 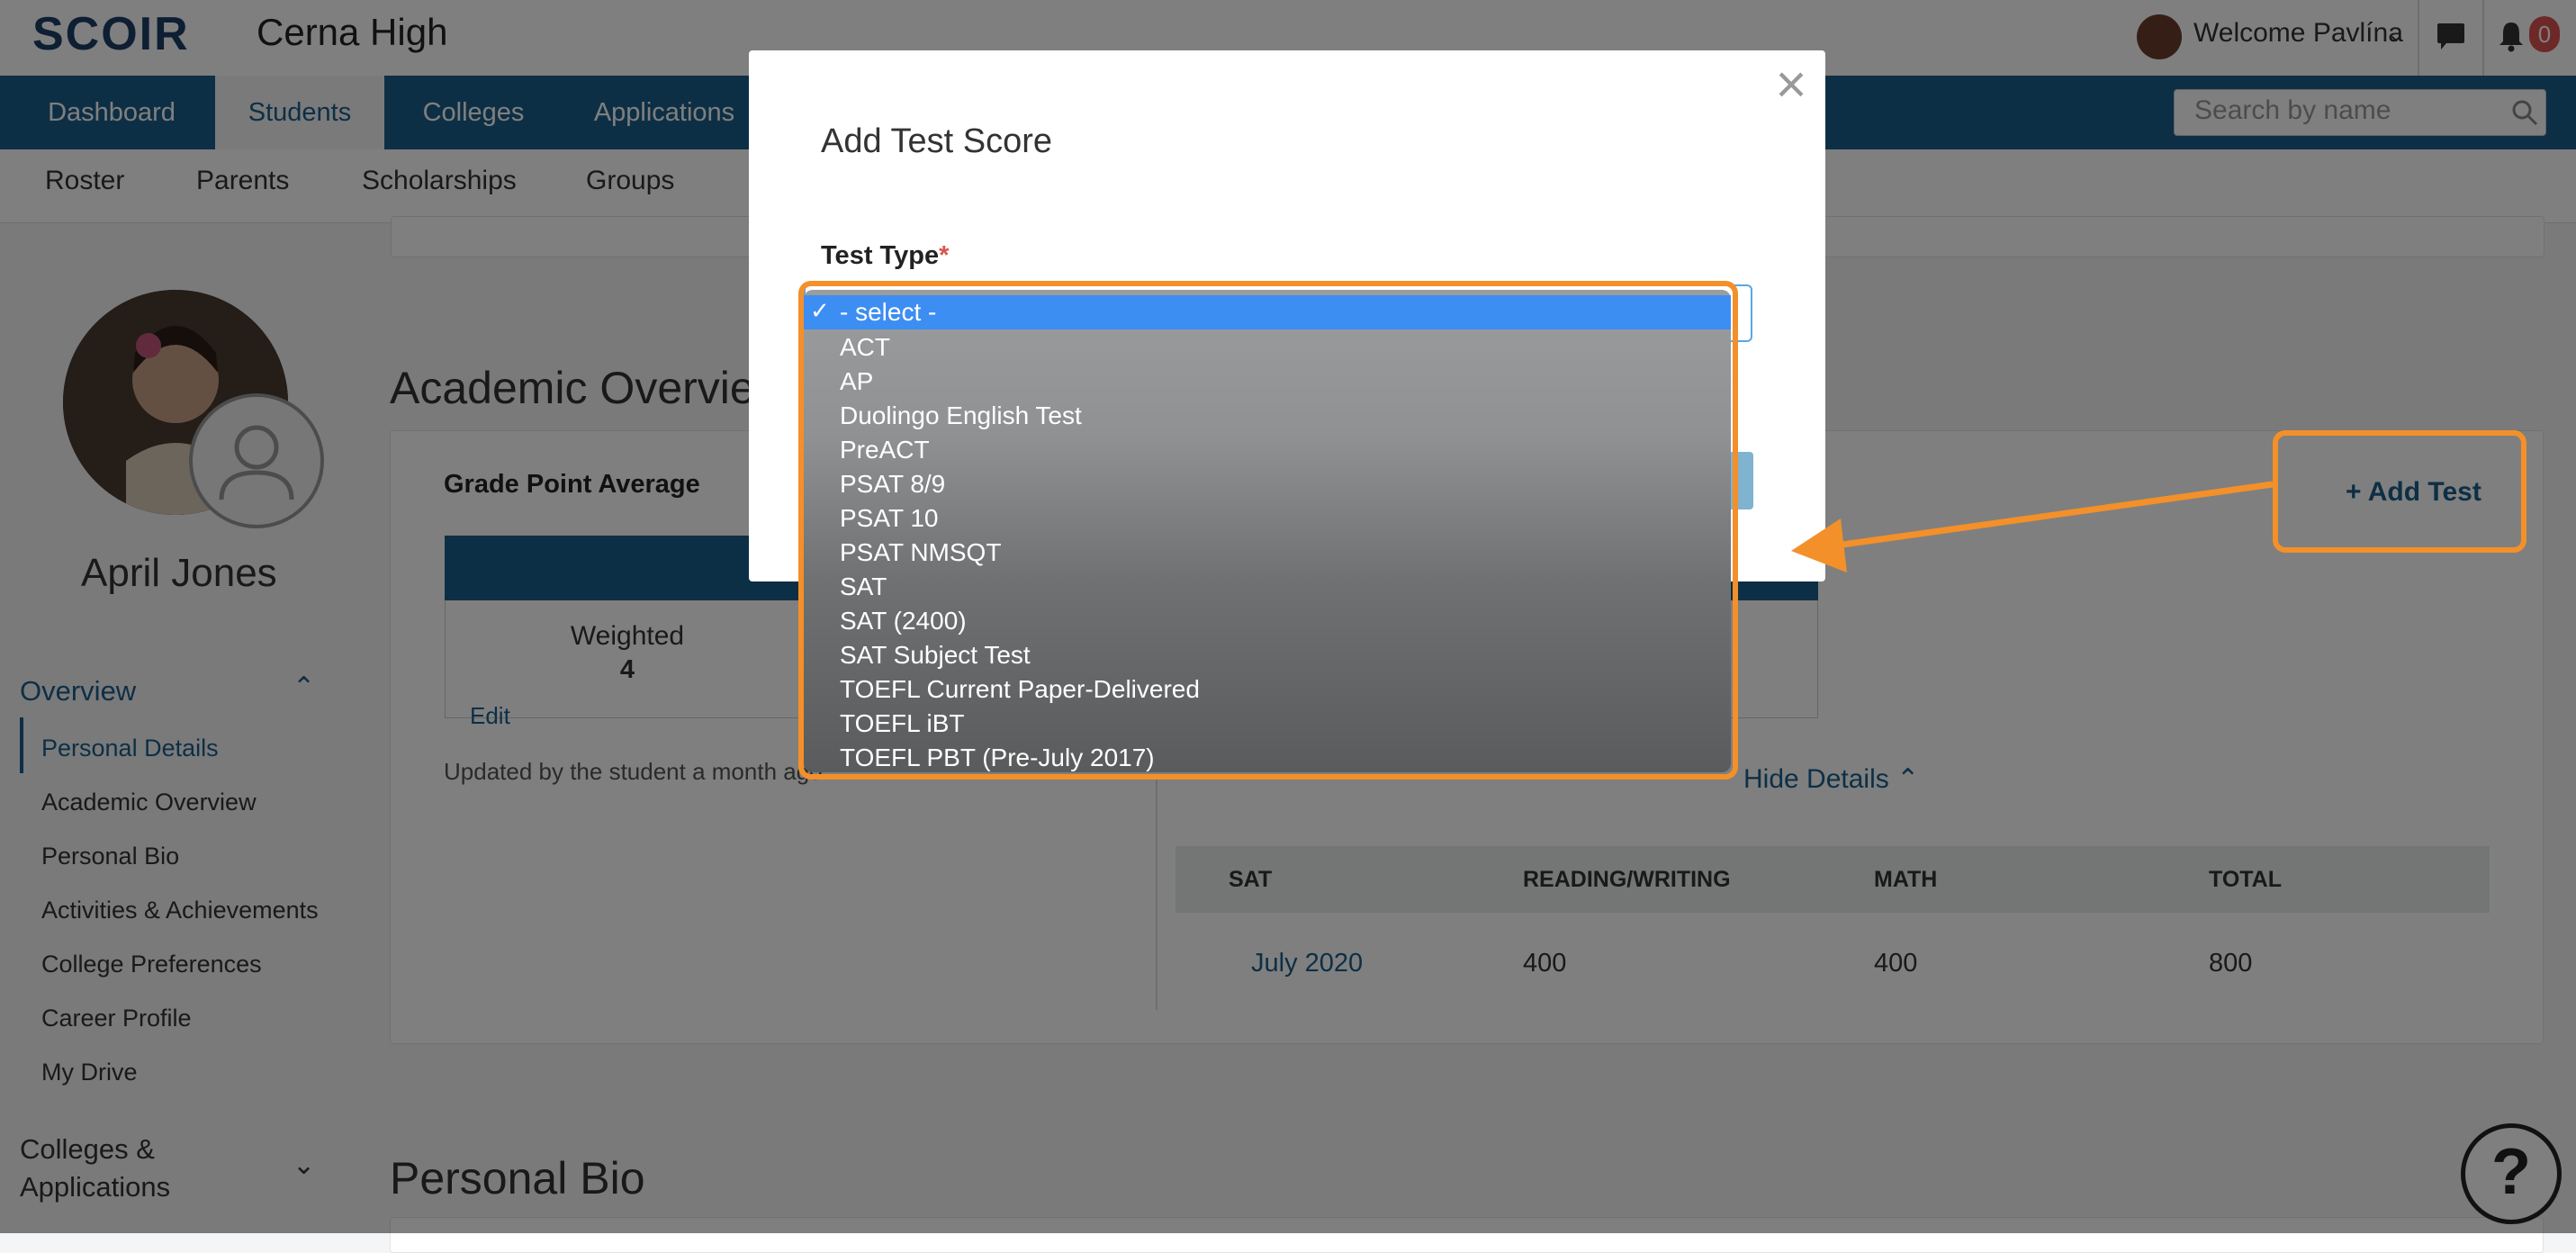 I want to click on test-type-label-text: Test Type, so click(x=880, y=255).